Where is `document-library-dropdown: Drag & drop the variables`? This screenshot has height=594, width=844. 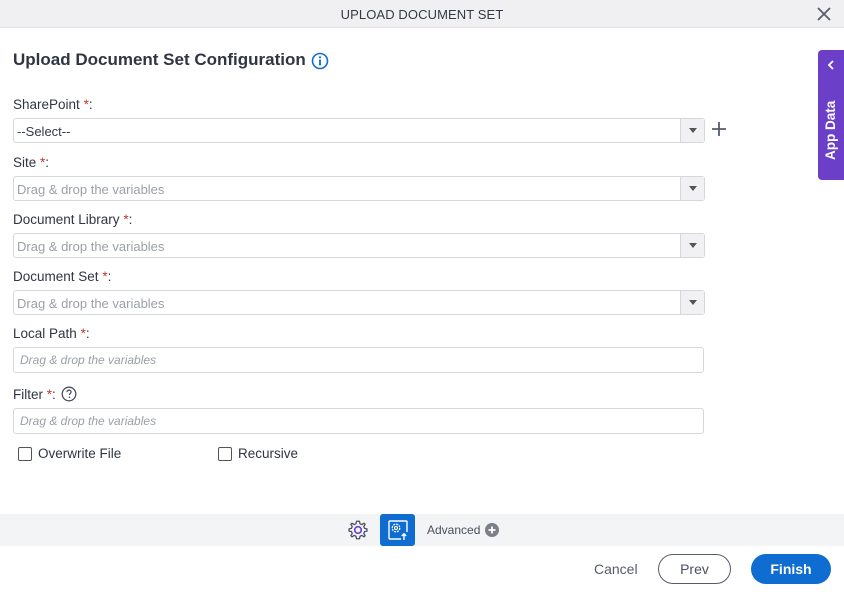
document-library-dropdown: Drag & drop the variables is located at coordinates (359, 245).